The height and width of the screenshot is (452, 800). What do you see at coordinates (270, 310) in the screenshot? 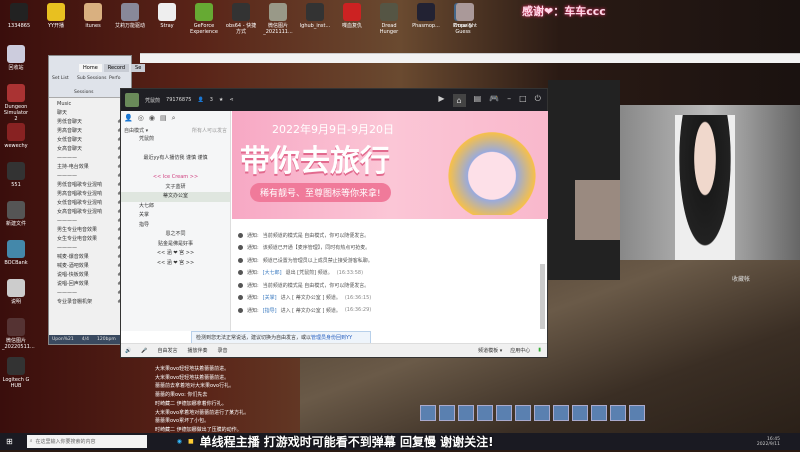
I see `message-user: [指导]` at bounding box center [270, 310].